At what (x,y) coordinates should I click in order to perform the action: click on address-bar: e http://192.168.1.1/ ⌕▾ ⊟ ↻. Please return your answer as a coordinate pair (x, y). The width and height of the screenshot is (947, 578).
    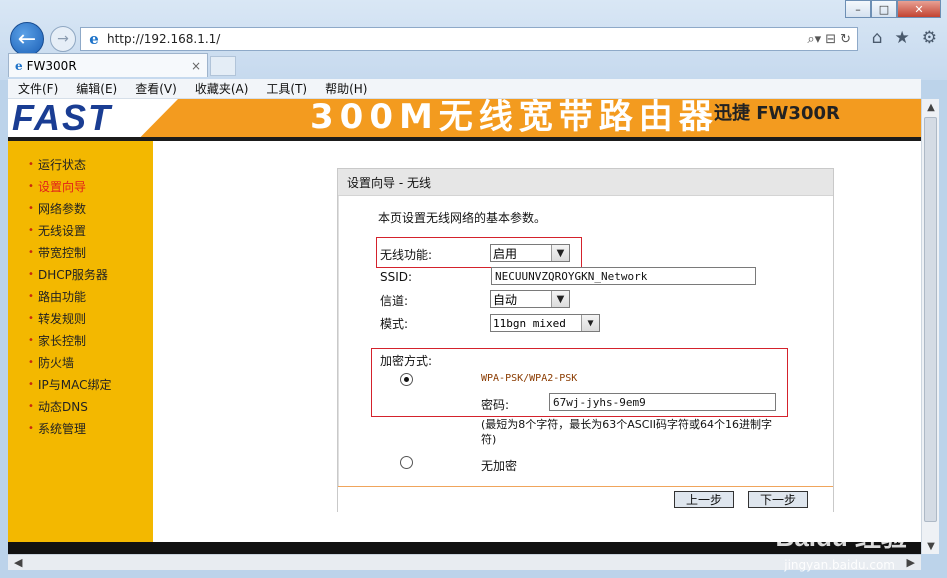
    Looking at the image, I should click on (469, 39).